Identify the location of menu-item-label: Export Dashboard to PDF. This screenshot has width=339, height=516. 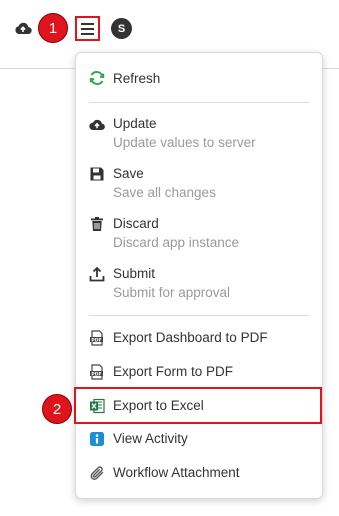
(190, 337).